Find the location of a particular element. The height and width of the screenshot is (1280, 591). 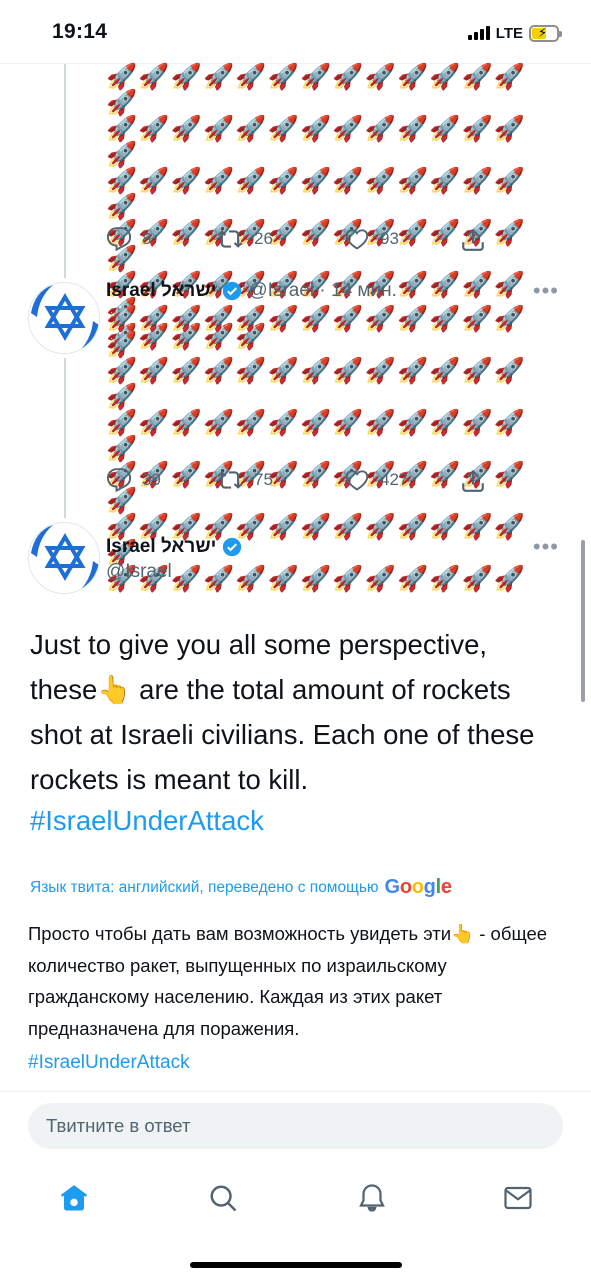

handle-and-time: @Israel · 14 мин. is located at coordinates (322, 290).